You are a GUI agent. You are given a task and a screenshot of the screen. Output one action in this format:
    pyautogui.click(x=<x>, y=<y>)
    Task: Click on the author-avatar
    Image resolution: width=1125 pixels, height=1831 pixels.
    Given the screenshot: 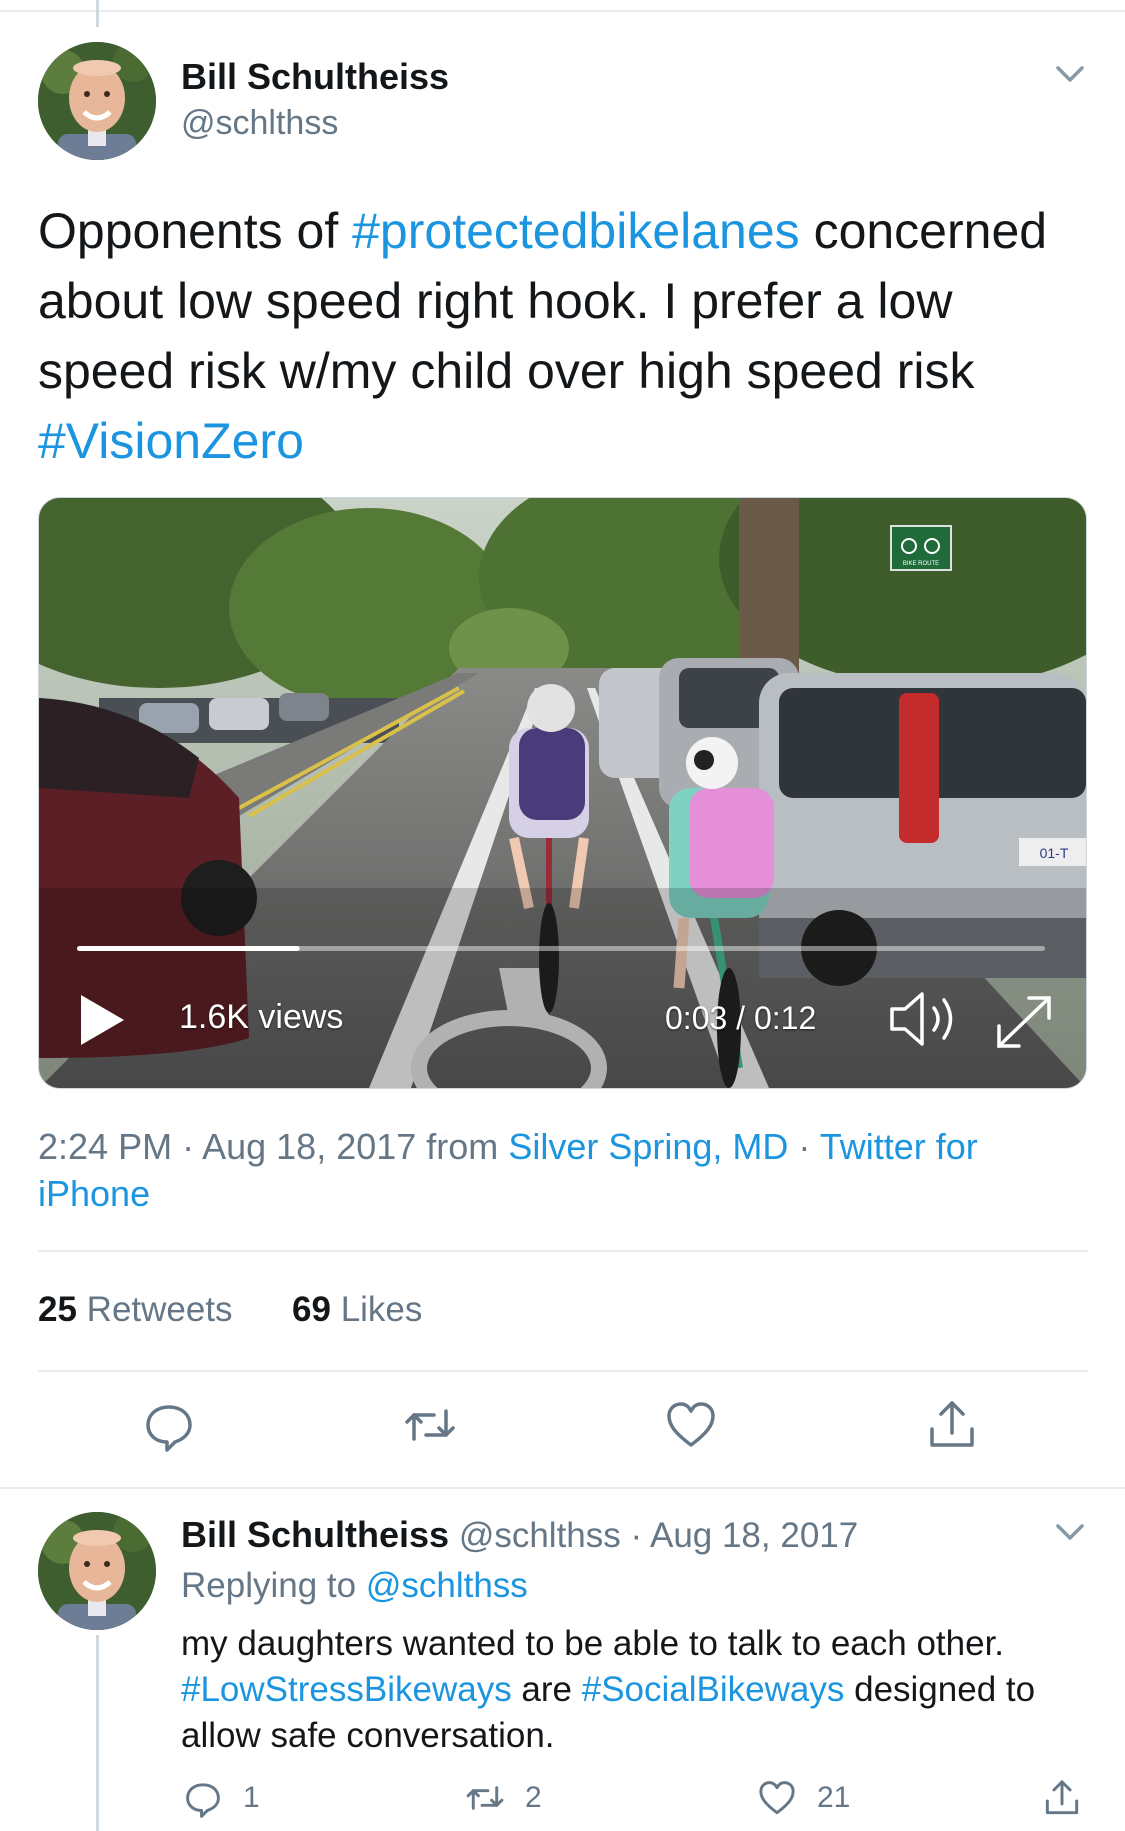 What is the action you would take?
    pyautogui.click(x=97, y=101)
    